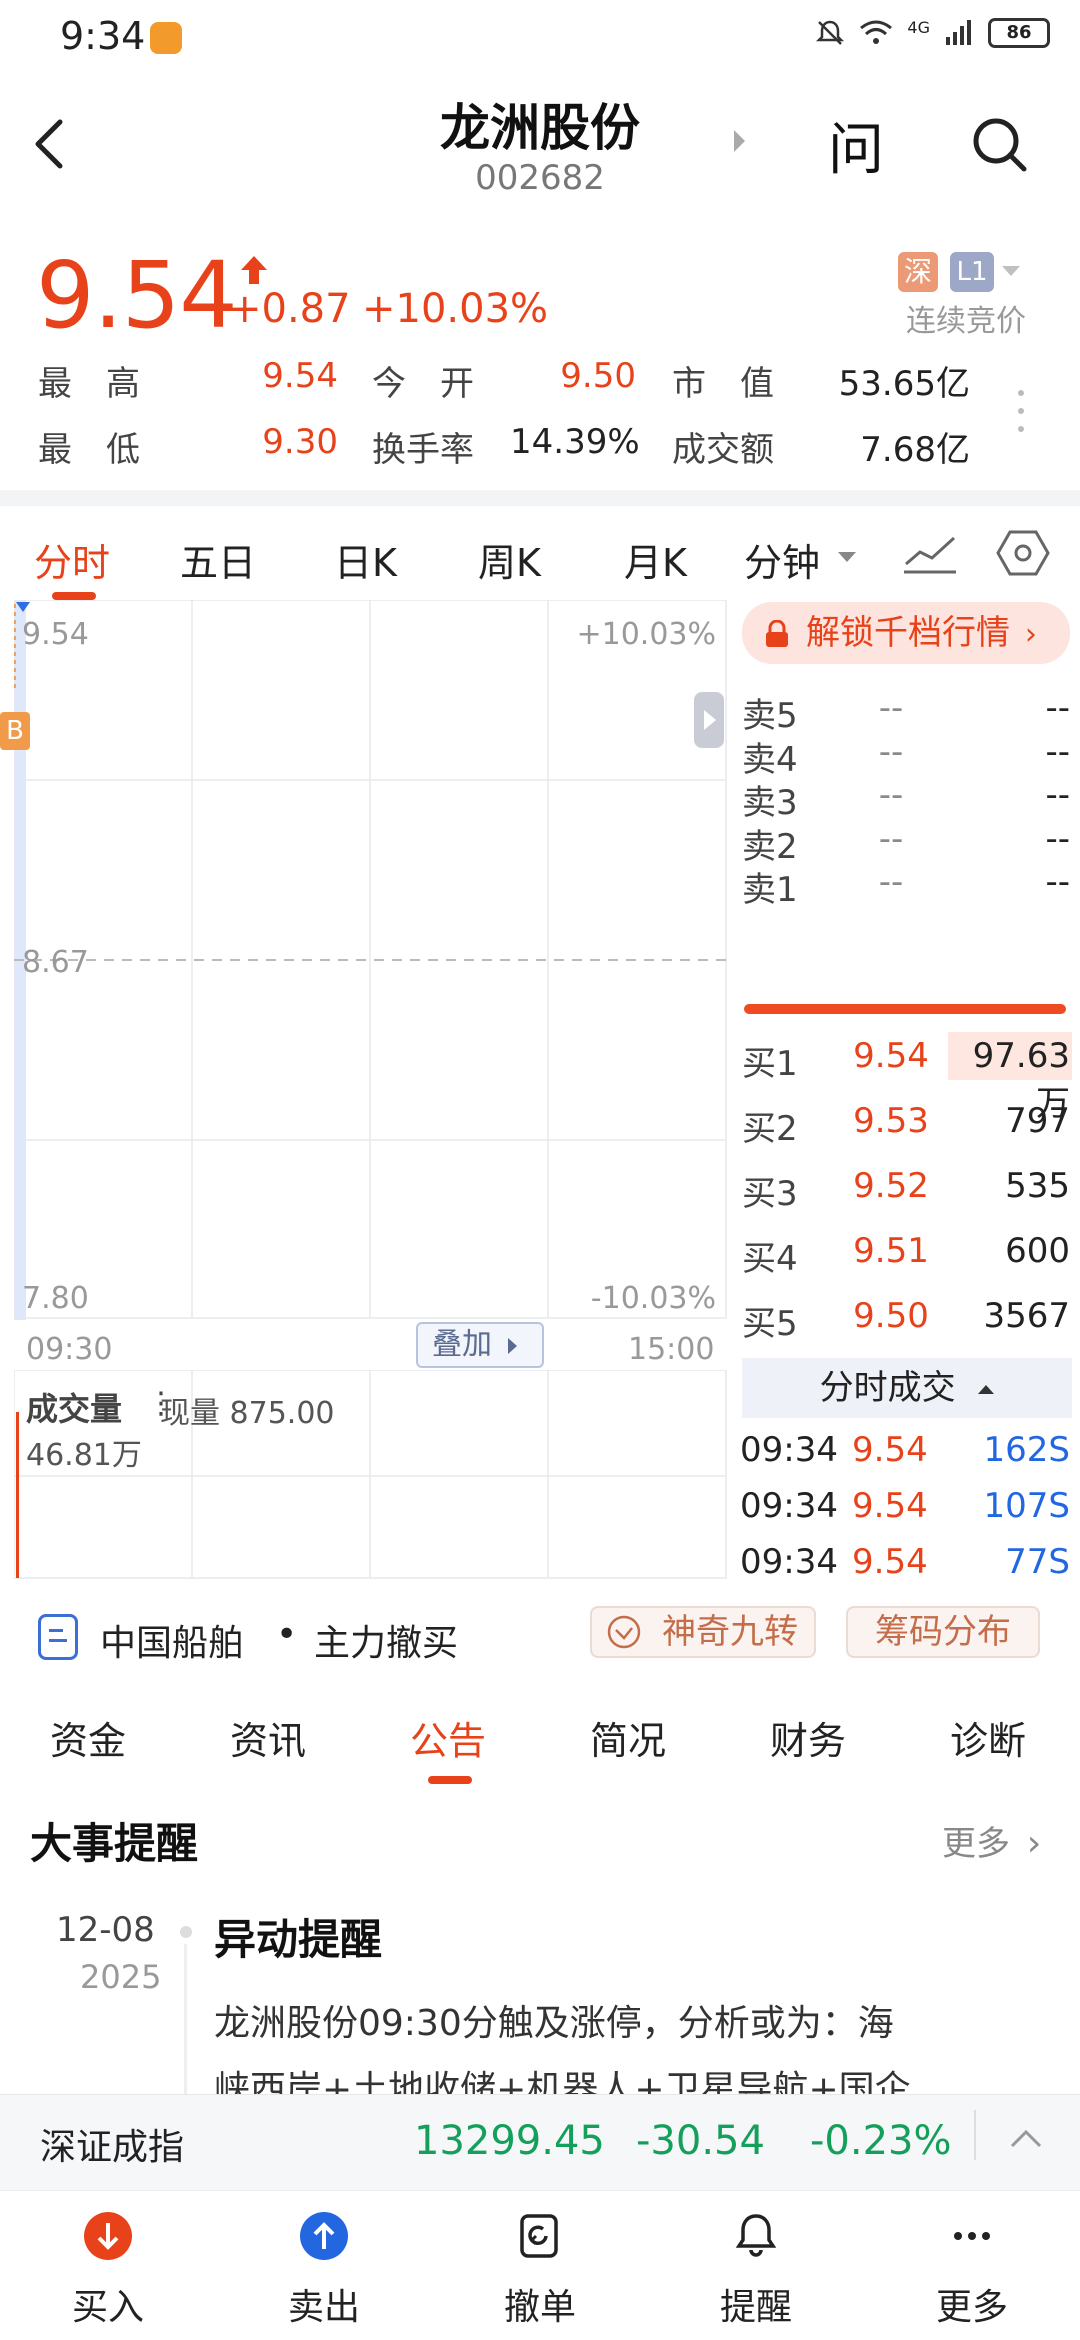  What do you see at coordinates (972, 2270) in the screenshot?
I see `nav-more: 更多` at bounding box center [972, 2270].